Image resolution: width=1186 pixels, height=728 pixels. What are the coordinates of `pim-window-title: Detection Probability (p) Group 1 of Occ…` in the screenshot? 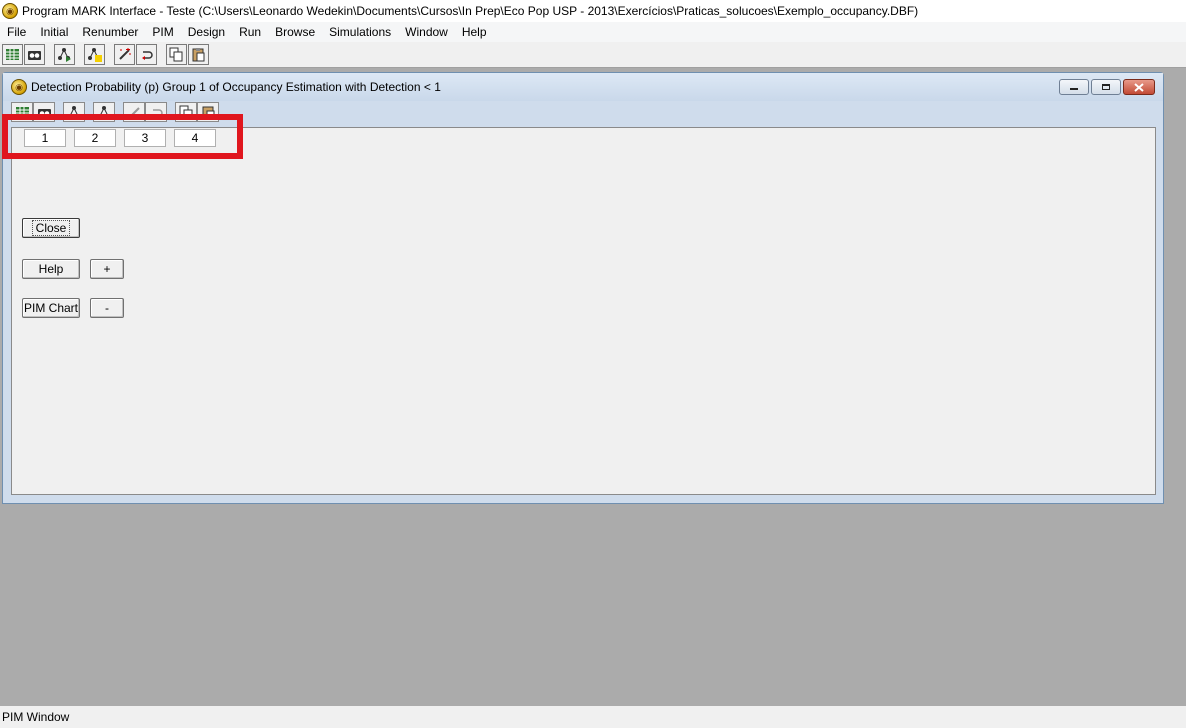 It's located at (236, 87).